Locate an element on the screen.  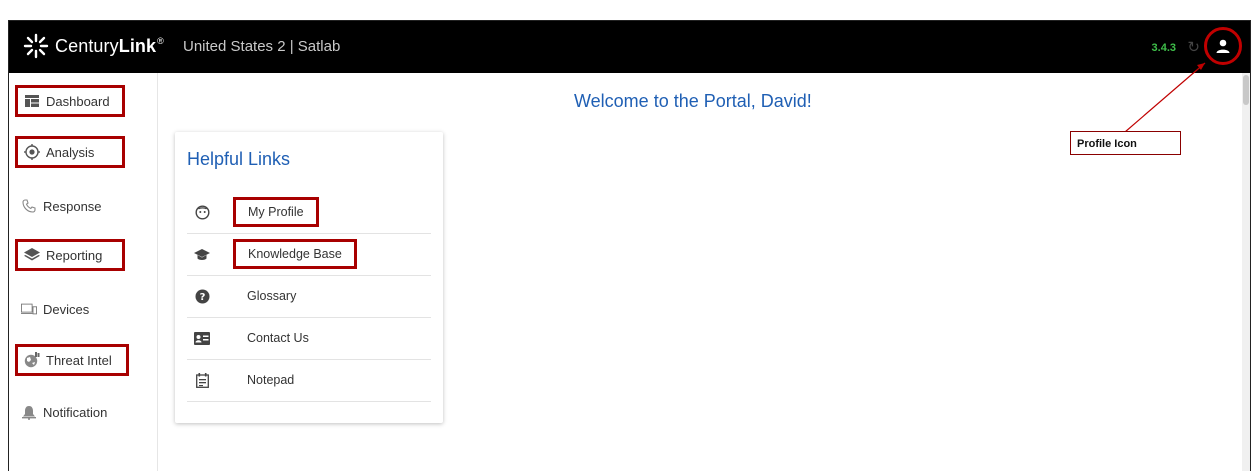
link-label: Glossary is located at coordinates (272, 296).